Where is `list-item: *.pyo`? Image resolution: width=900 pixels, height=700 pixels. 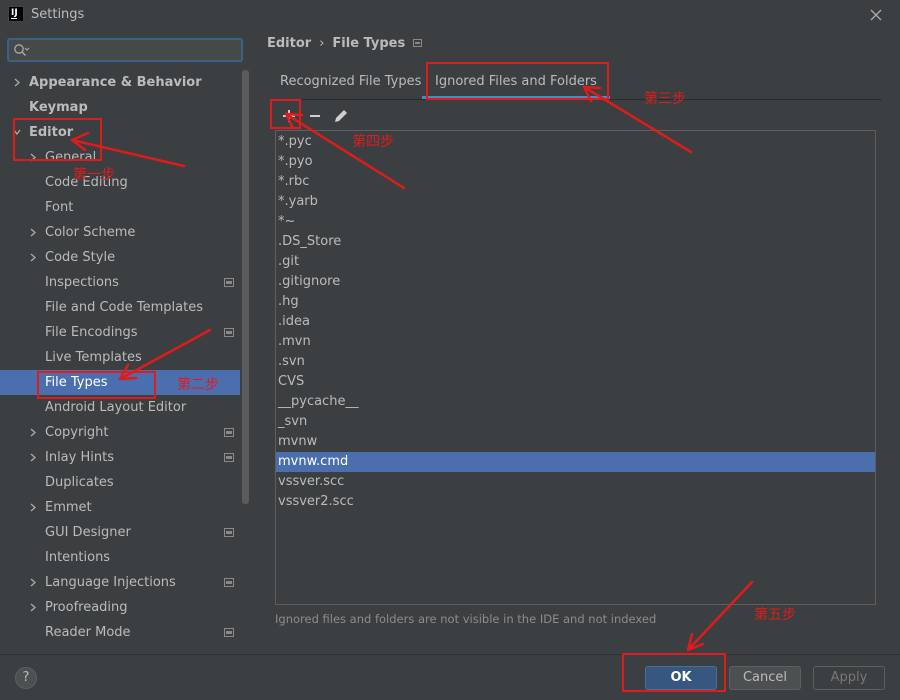 list-item: *.pyo is located at coordinates (575, 162).